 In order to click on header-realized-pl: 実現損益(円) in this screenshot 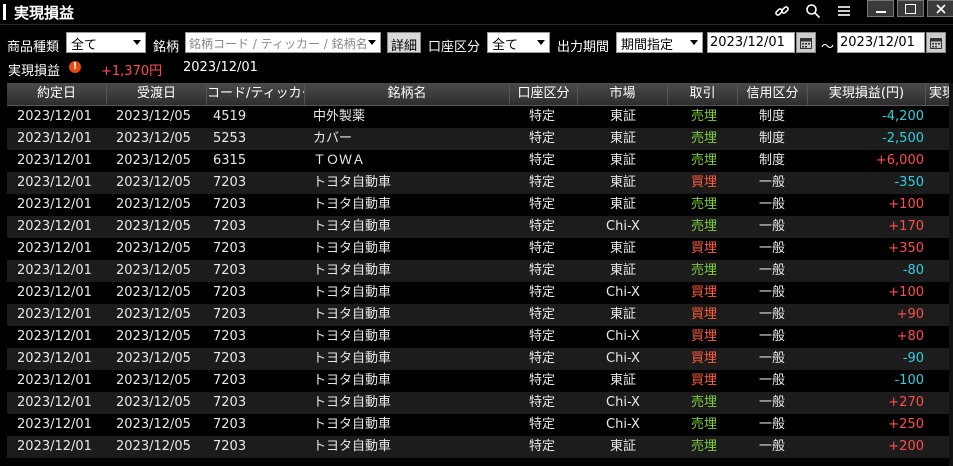, I will do `click(867, 94)`.